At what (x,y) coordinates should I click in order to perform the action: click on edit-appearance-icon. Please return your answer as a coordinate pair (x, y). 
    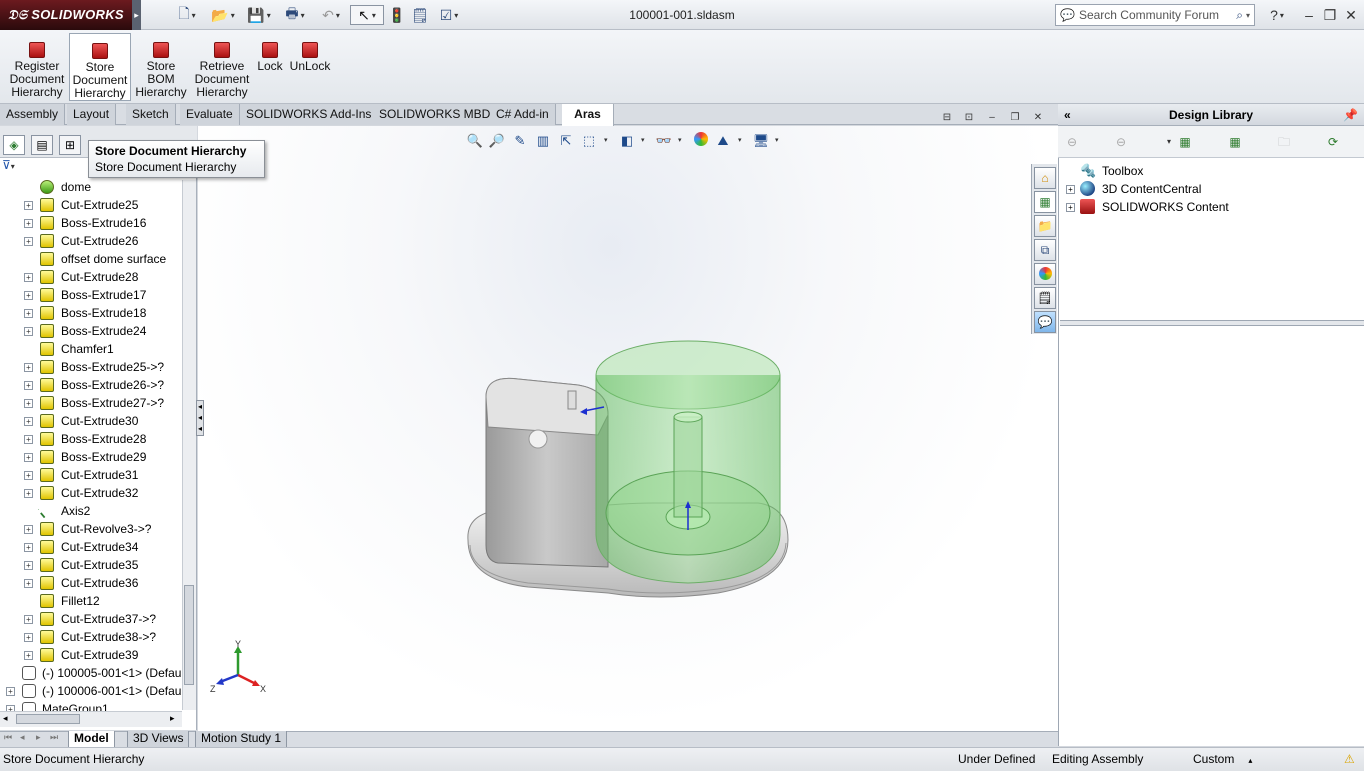
    Looking at the image, I should click on (701, 141).